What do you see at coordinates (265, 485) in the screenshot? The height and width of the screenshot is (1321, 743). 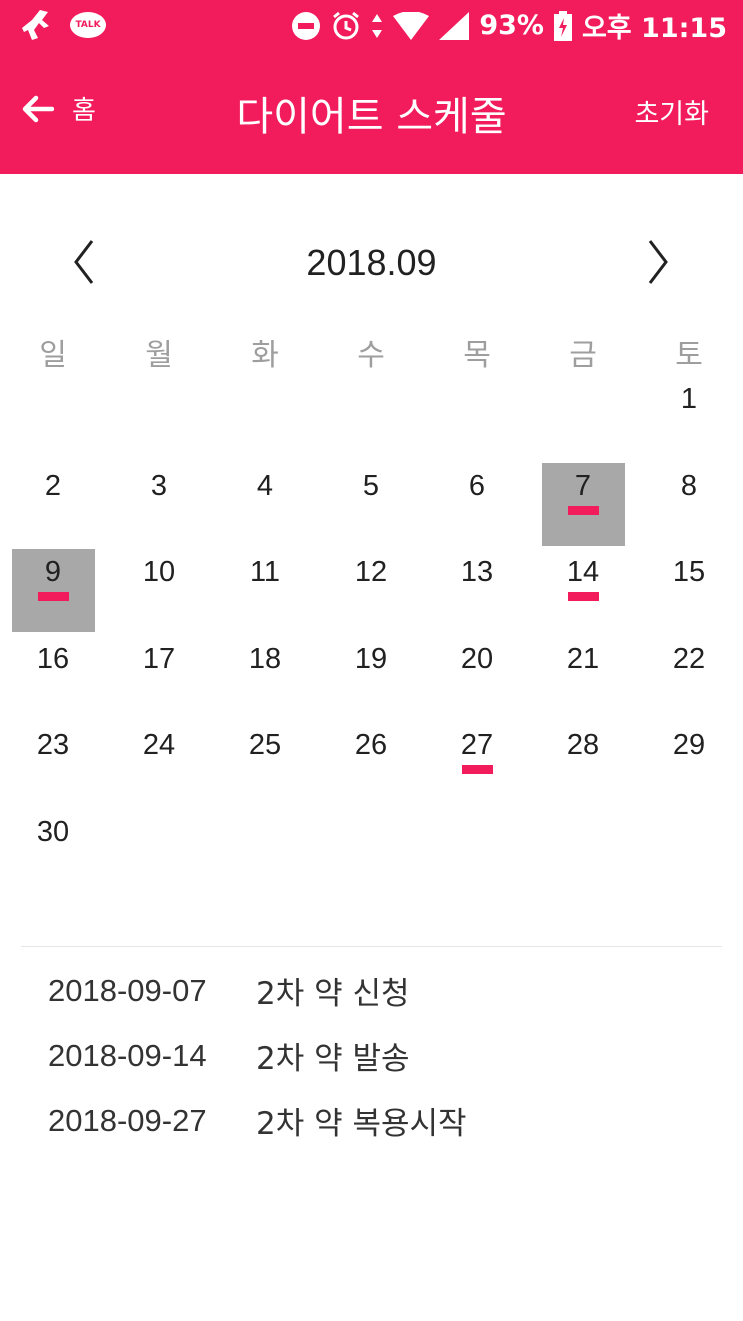 I see `day-number: 4` at bounding box center [265, 485].